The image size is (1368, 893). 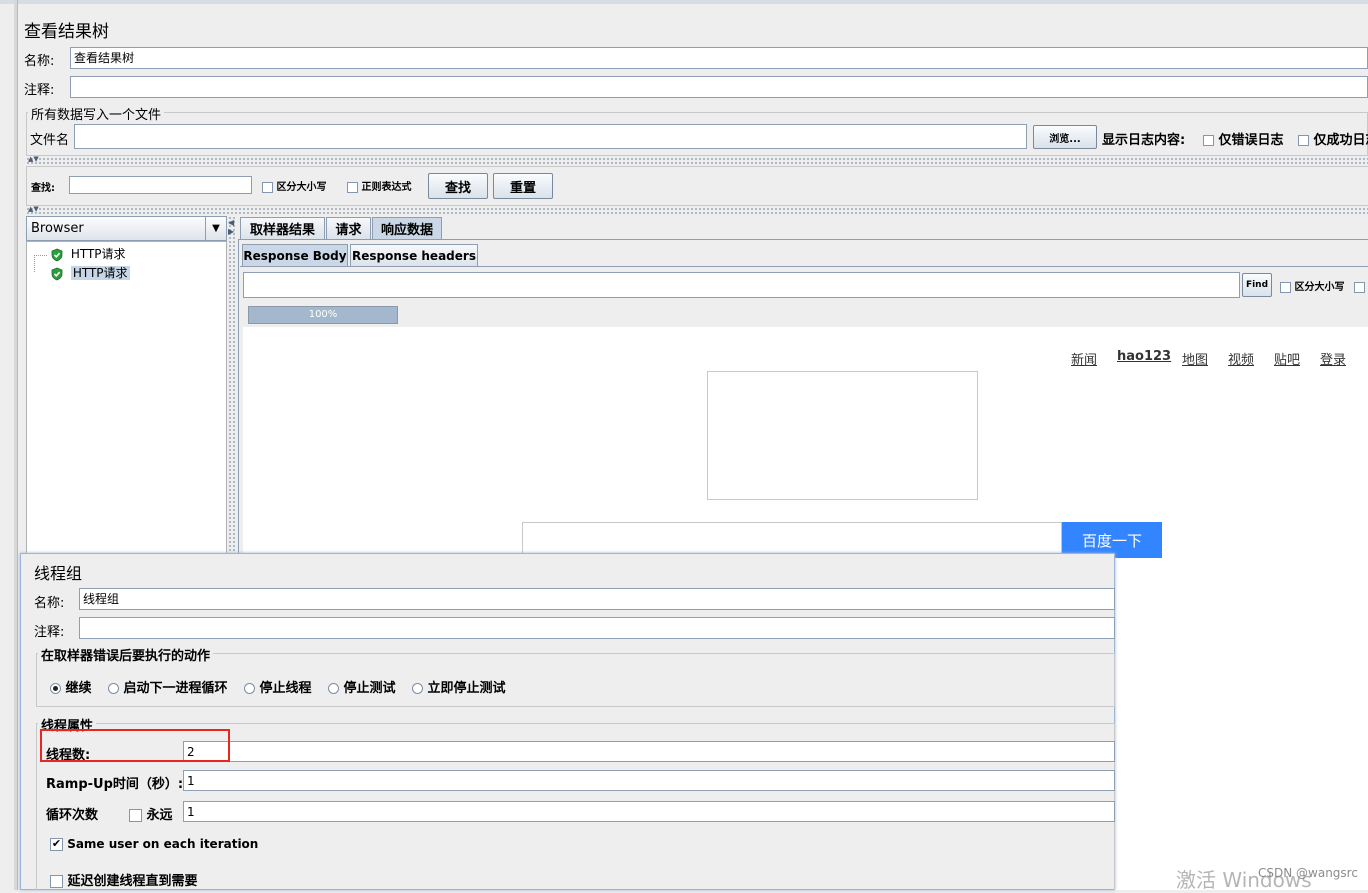 I want to click on tab-sampler-result: 取样器结果, so click(x=282, y=228).